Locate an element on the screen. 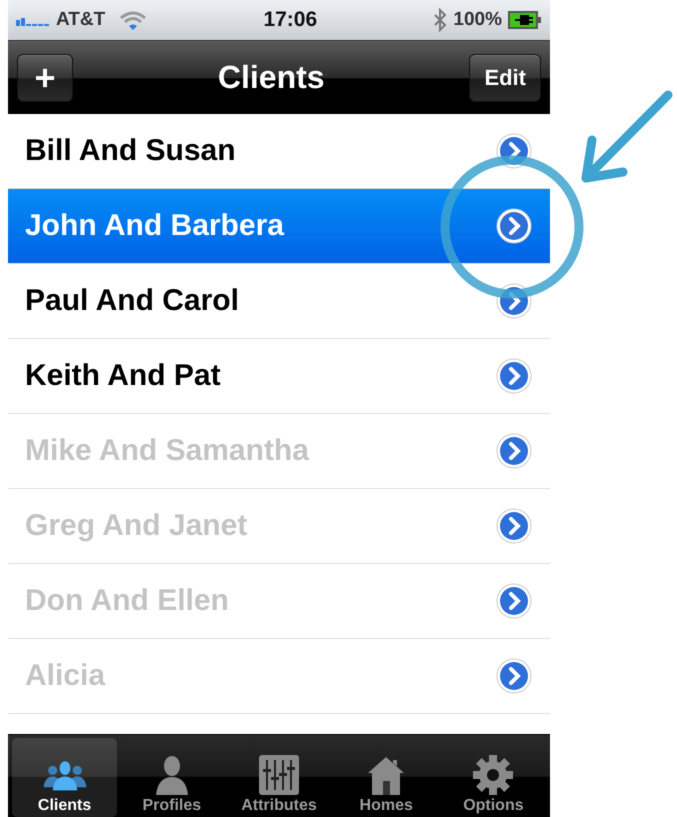 This screenshot has height=817, width=677. carrier-name: AT&T is located at coordinates (81, 20).